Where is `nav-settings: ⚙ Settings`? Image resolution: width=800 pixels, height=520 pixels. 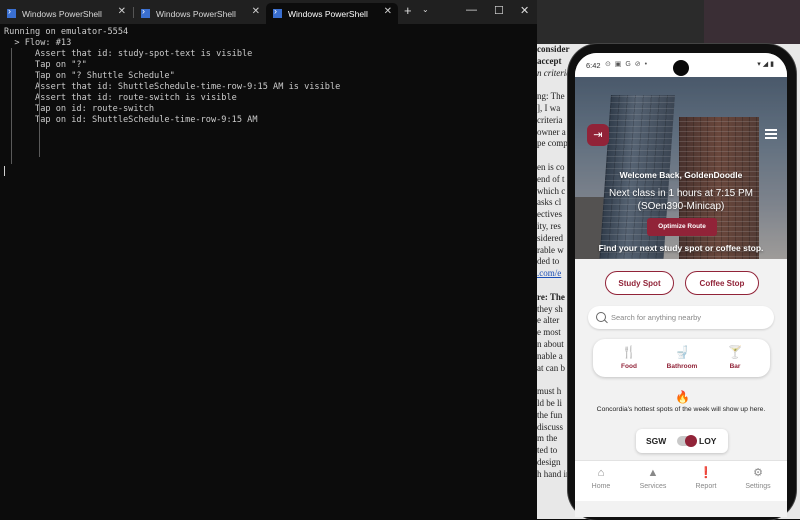 nav-settings: ⚙ Settings is located at coordinates (758, 478).